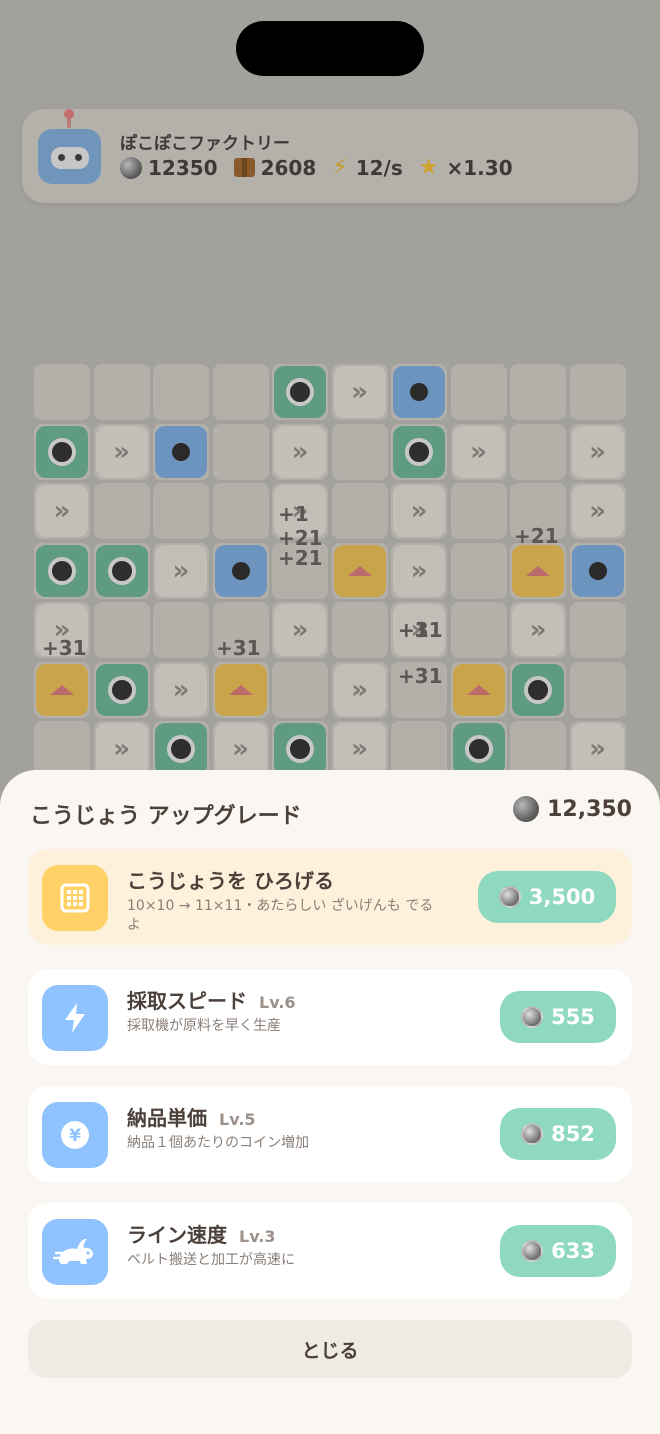 The height and width of the screenshot is (1434, 660). Describe the element at coordinates (330, 1349) in the screenshot. I see `close-button: とじる` at that location.